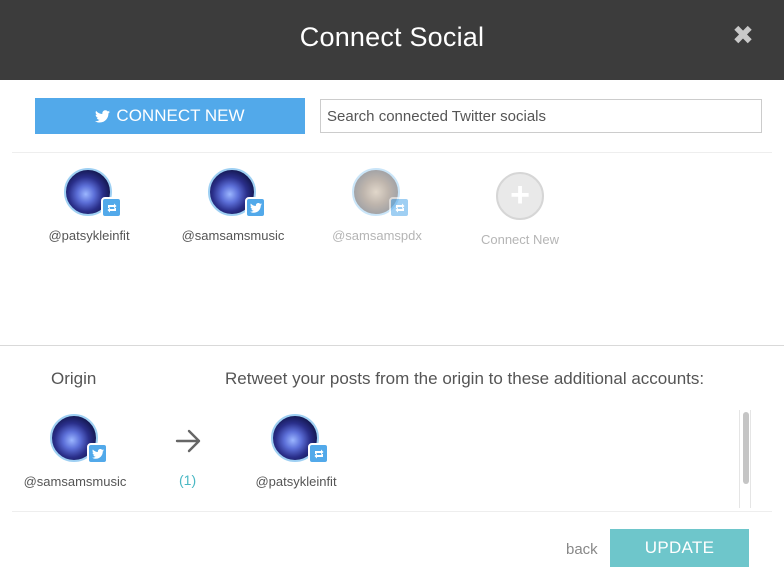  I want to click on modal-title: Connect Social, so click(392, 37).